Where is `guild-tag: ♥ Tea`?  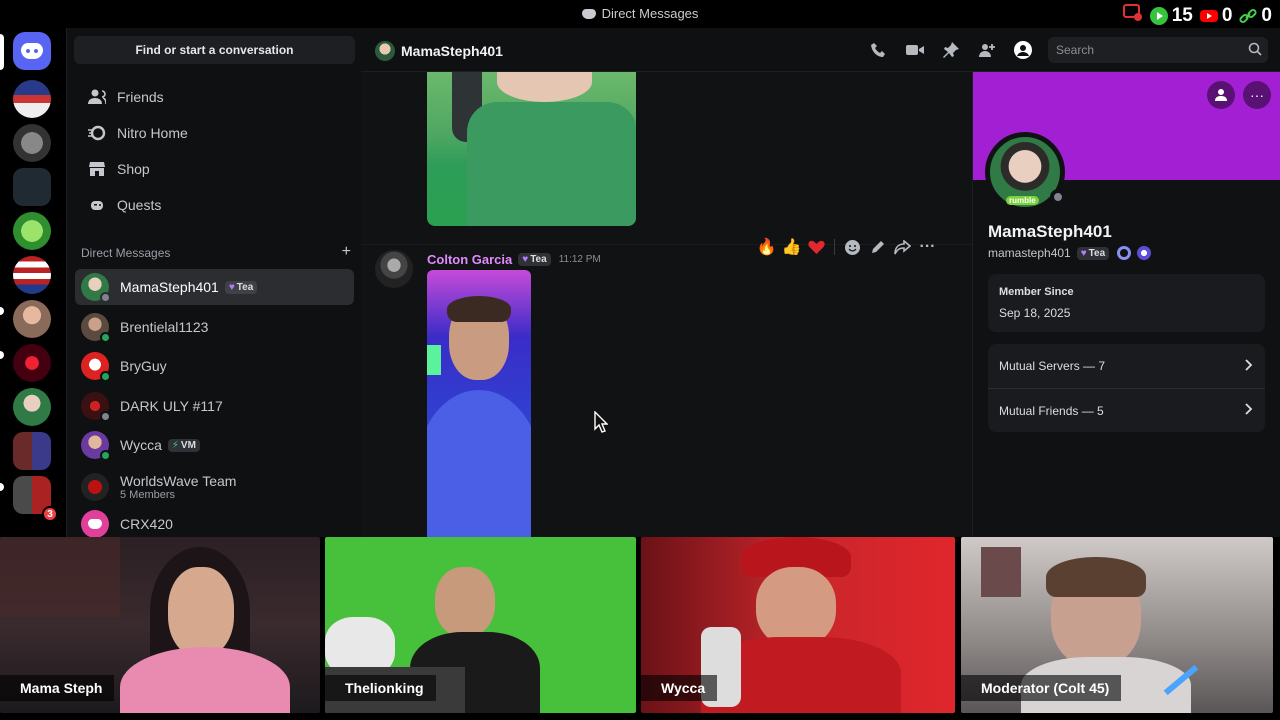 guild-tag: ♥ Tea is located at coordinates (241, 287).